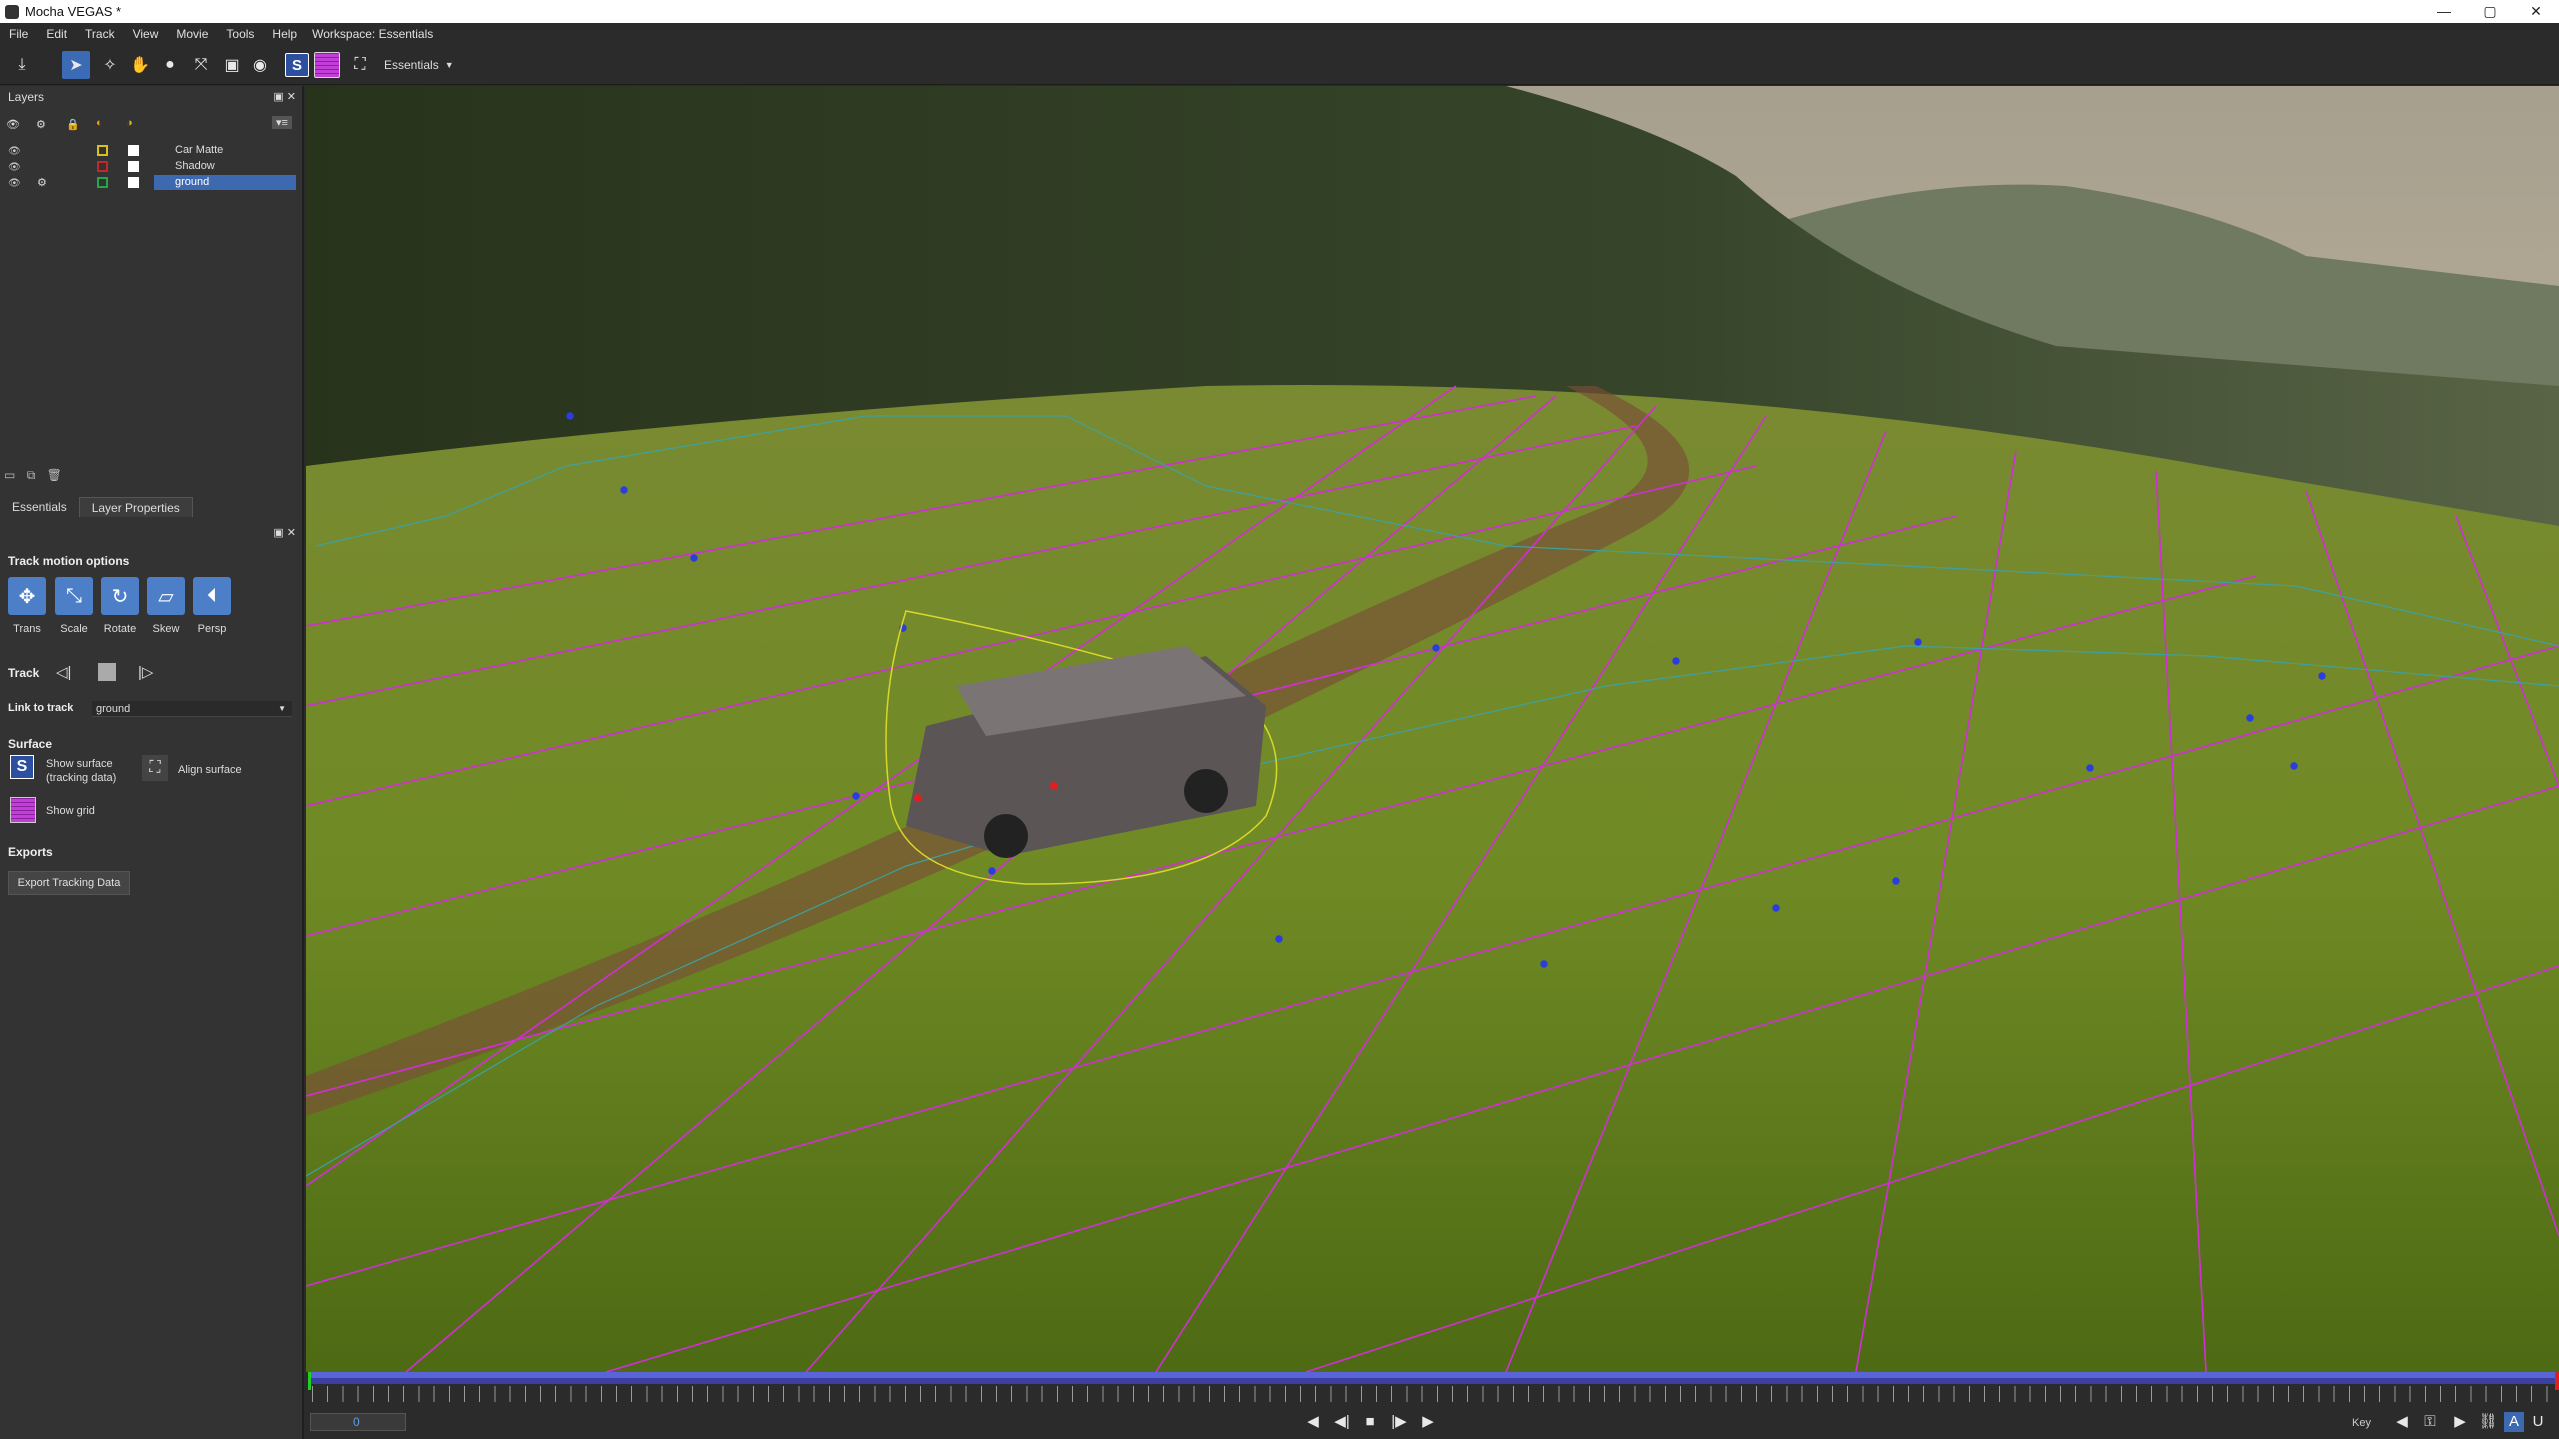  Describe the element at coordinates (192, 34) in the screenshot. I see `menu-movie: Movie` at that location.